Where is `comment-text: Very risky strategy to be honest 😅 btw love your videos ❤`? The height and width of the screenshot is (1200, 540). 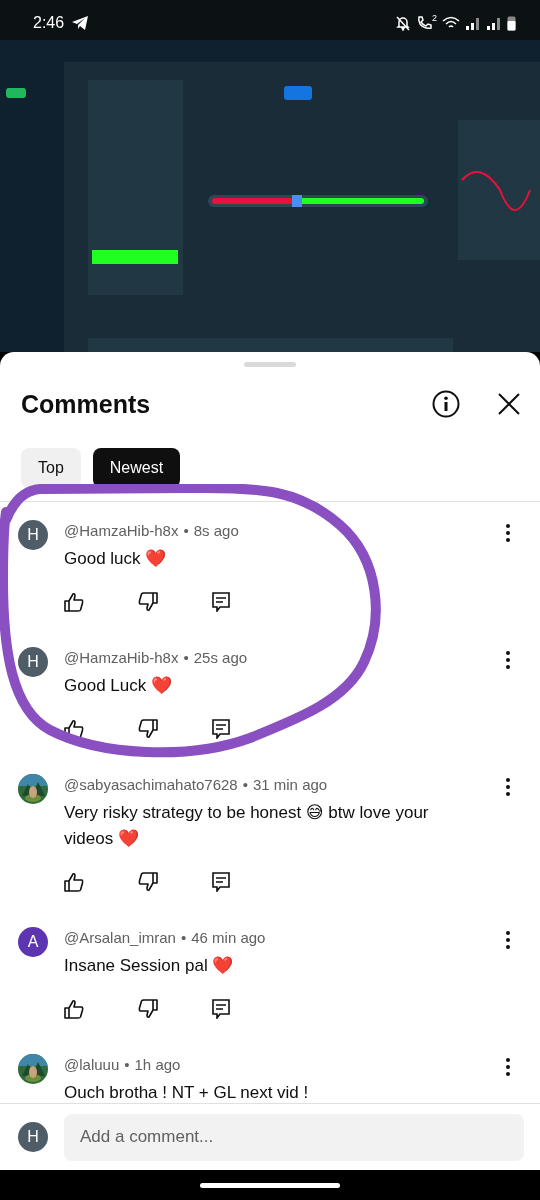 comment-text: Very risky strategy to be honest 😅 btw love your videos ❤ is located at coordinates (247, 826).